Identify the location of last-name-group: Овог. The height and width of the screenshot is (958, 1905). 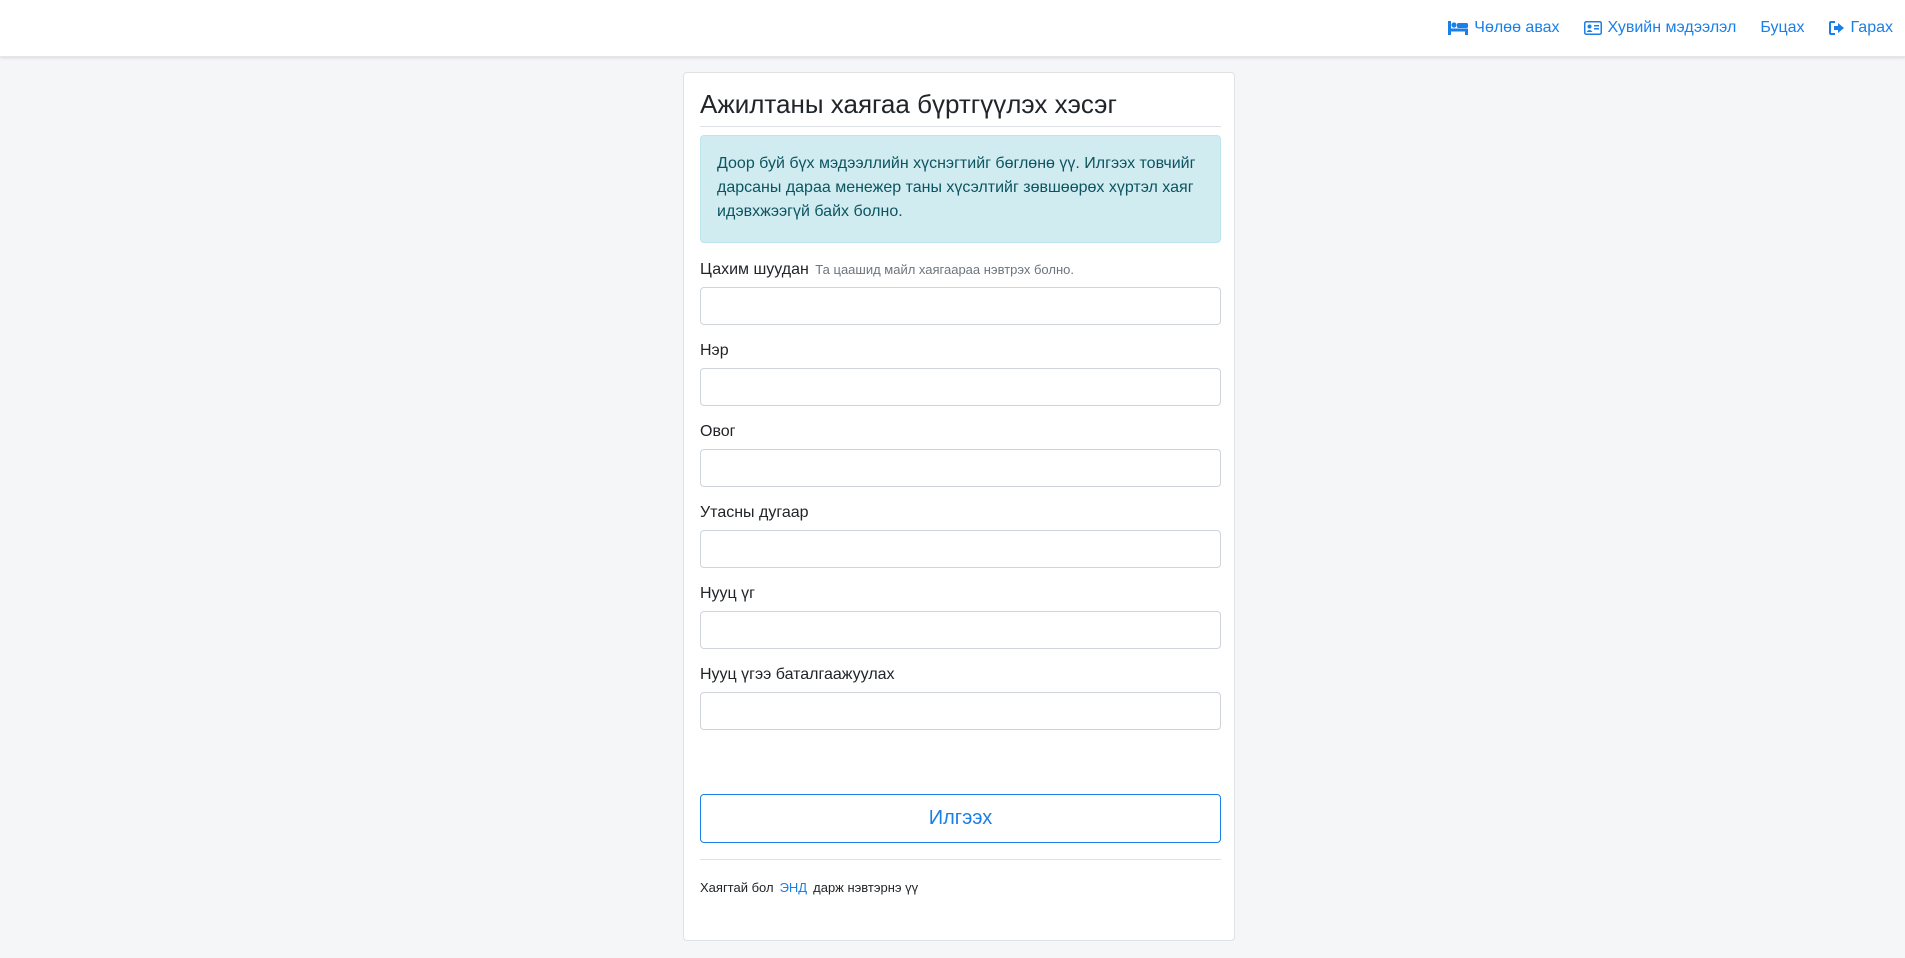
(960, 454).